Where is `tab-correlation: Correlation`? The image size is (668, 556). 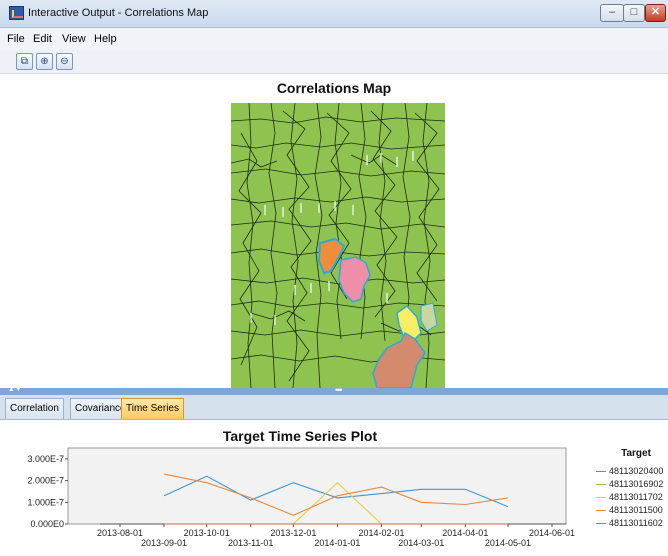
tab-correlation: Correlation is located at coordinates (34, 408).